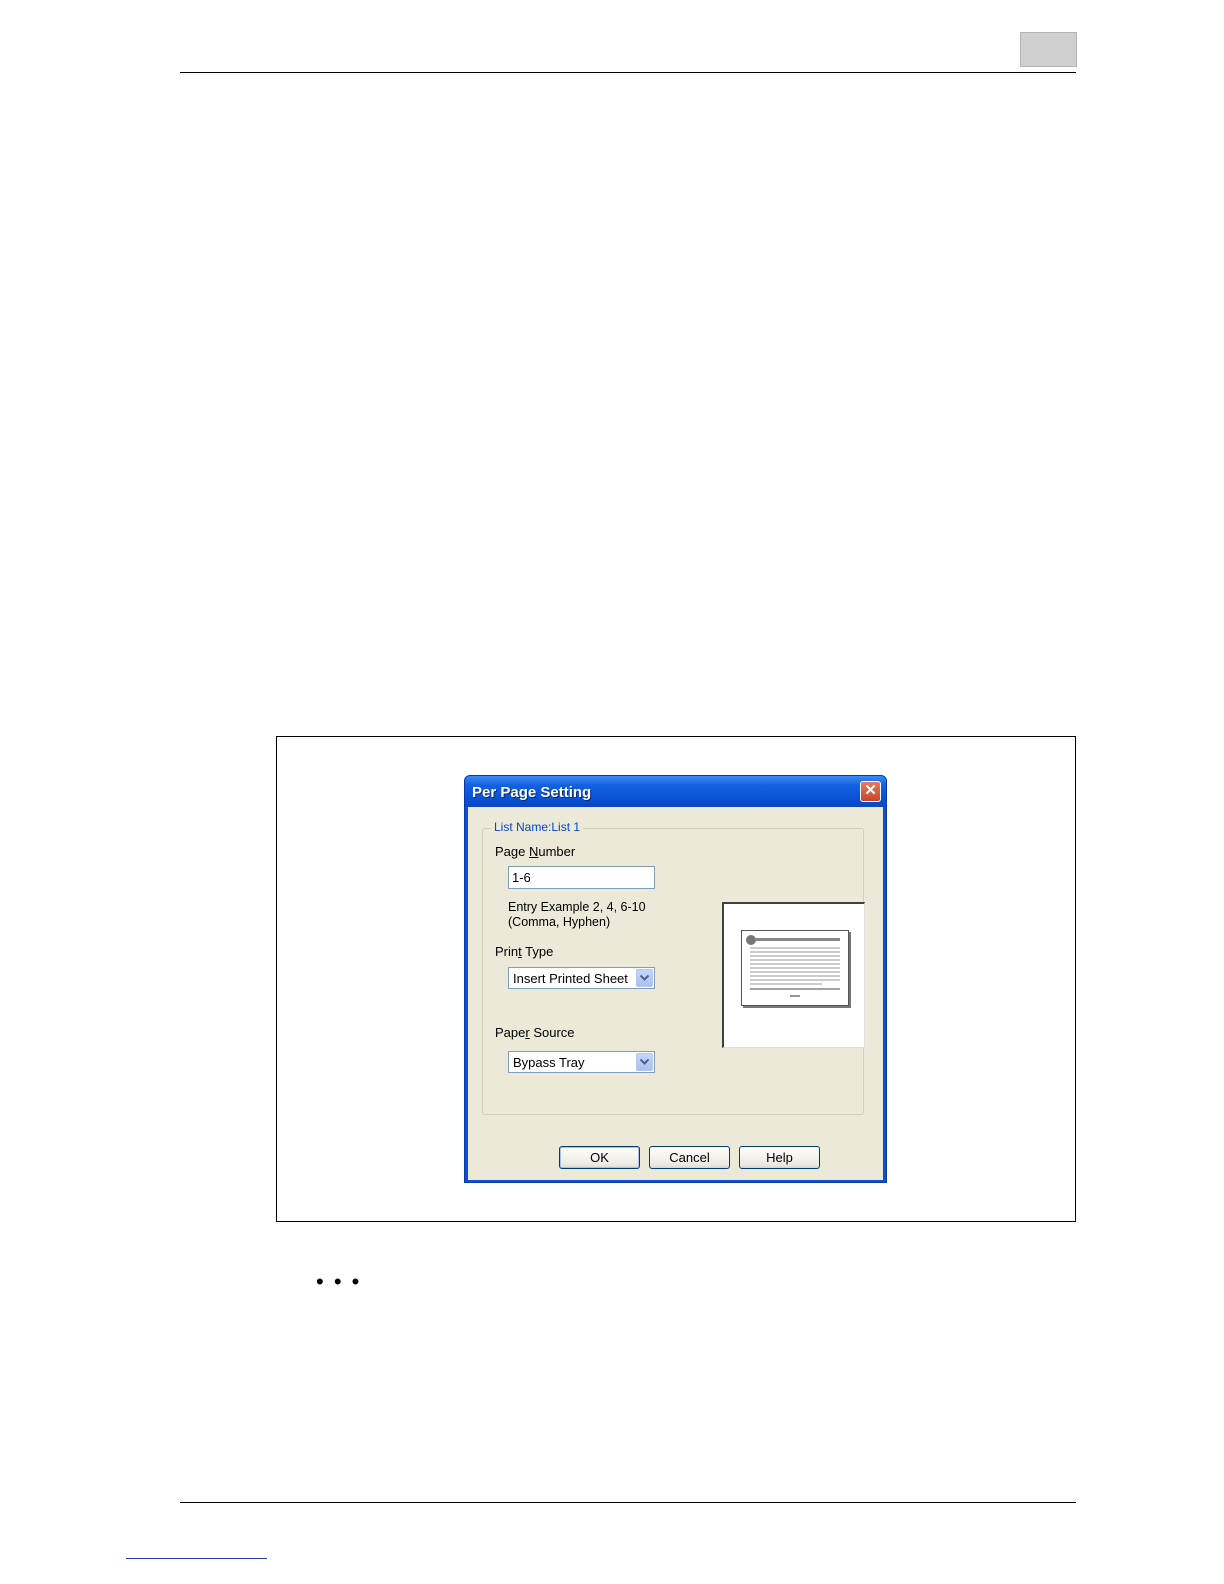 Image resolution: width=1224 pixels, height=1584 pixels. I want to click on page-preview, so click(793, 975).